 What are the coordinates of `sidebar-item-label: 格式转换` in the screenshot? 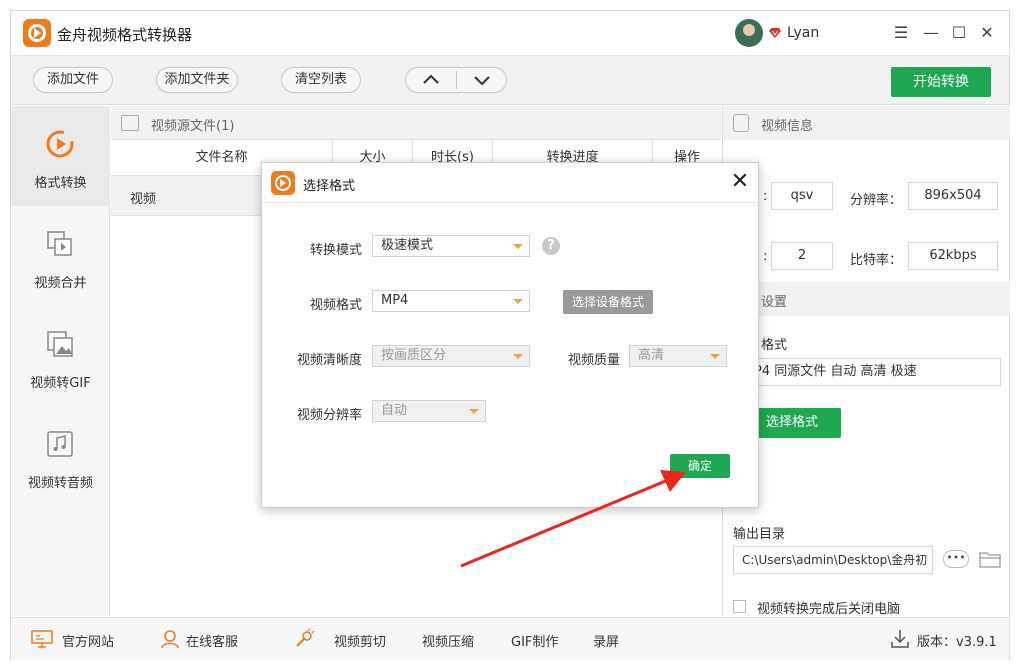 It's located at (60, 183).